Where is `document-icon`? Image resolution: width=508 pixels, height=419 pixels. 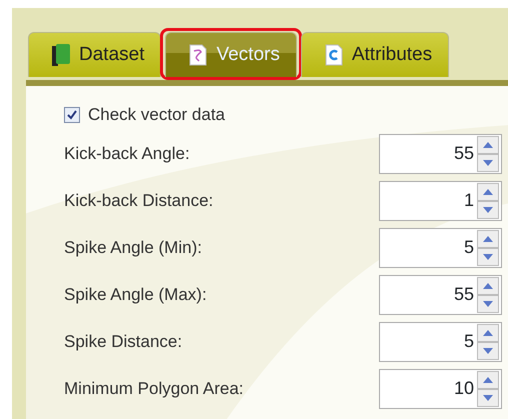 document-icon is located at coordinates (198, 55).